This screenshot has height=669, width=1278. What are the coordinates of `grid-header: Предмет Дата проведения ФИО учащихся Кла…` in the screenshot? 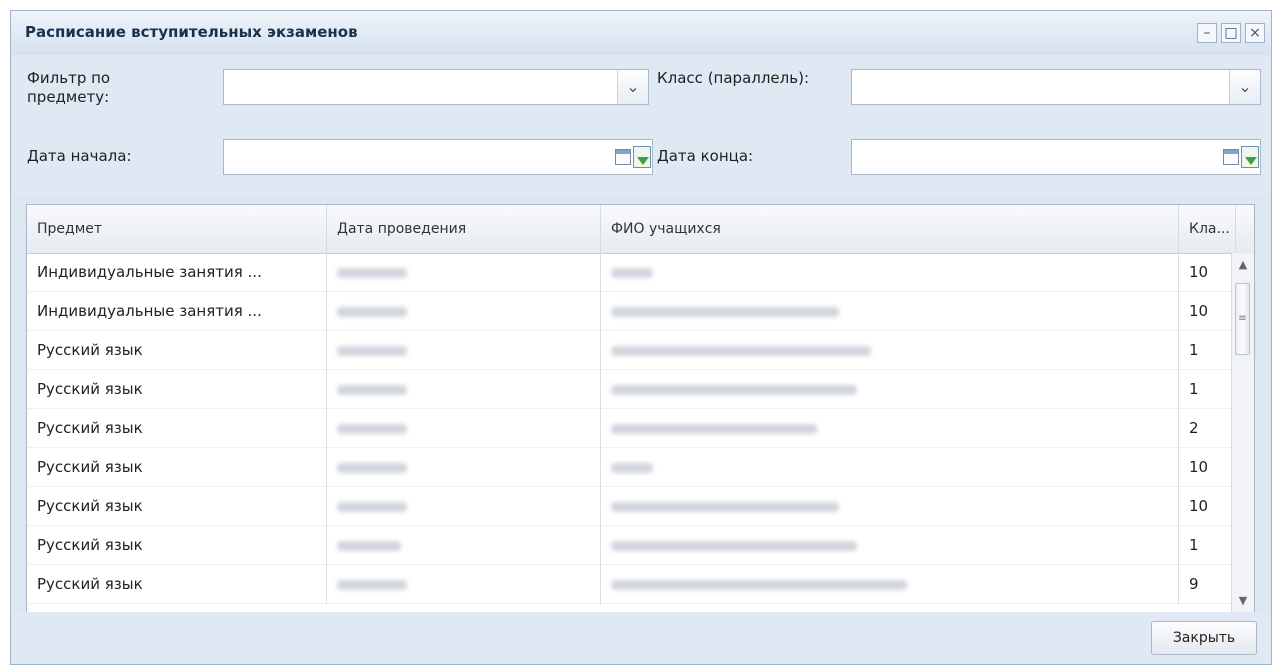 It's located at (640, 229).